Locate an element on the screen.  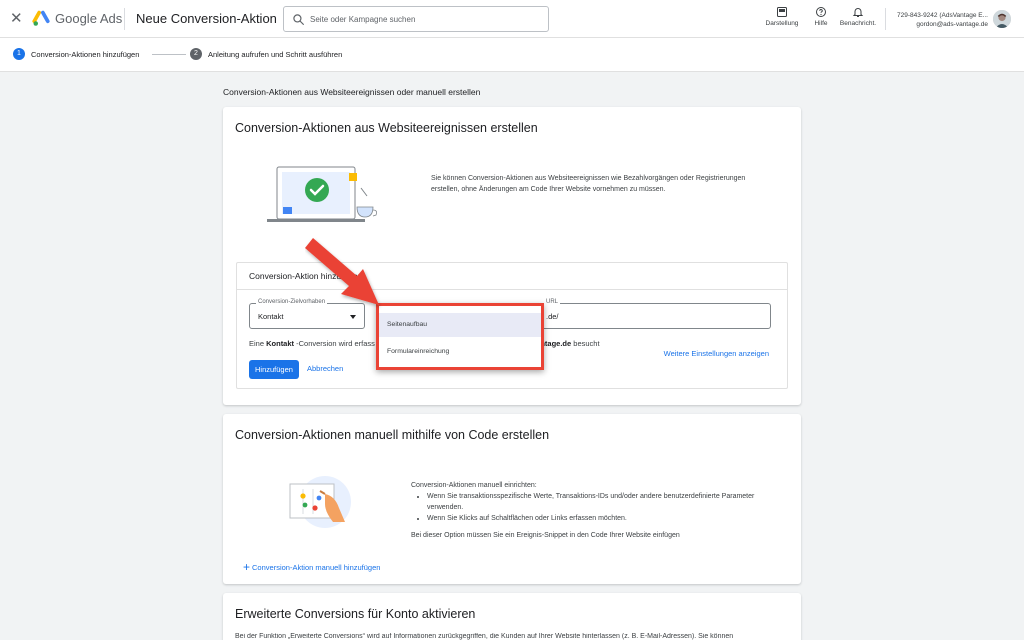
notifications-button: Benachricht. is located at coordinates (858, 16).